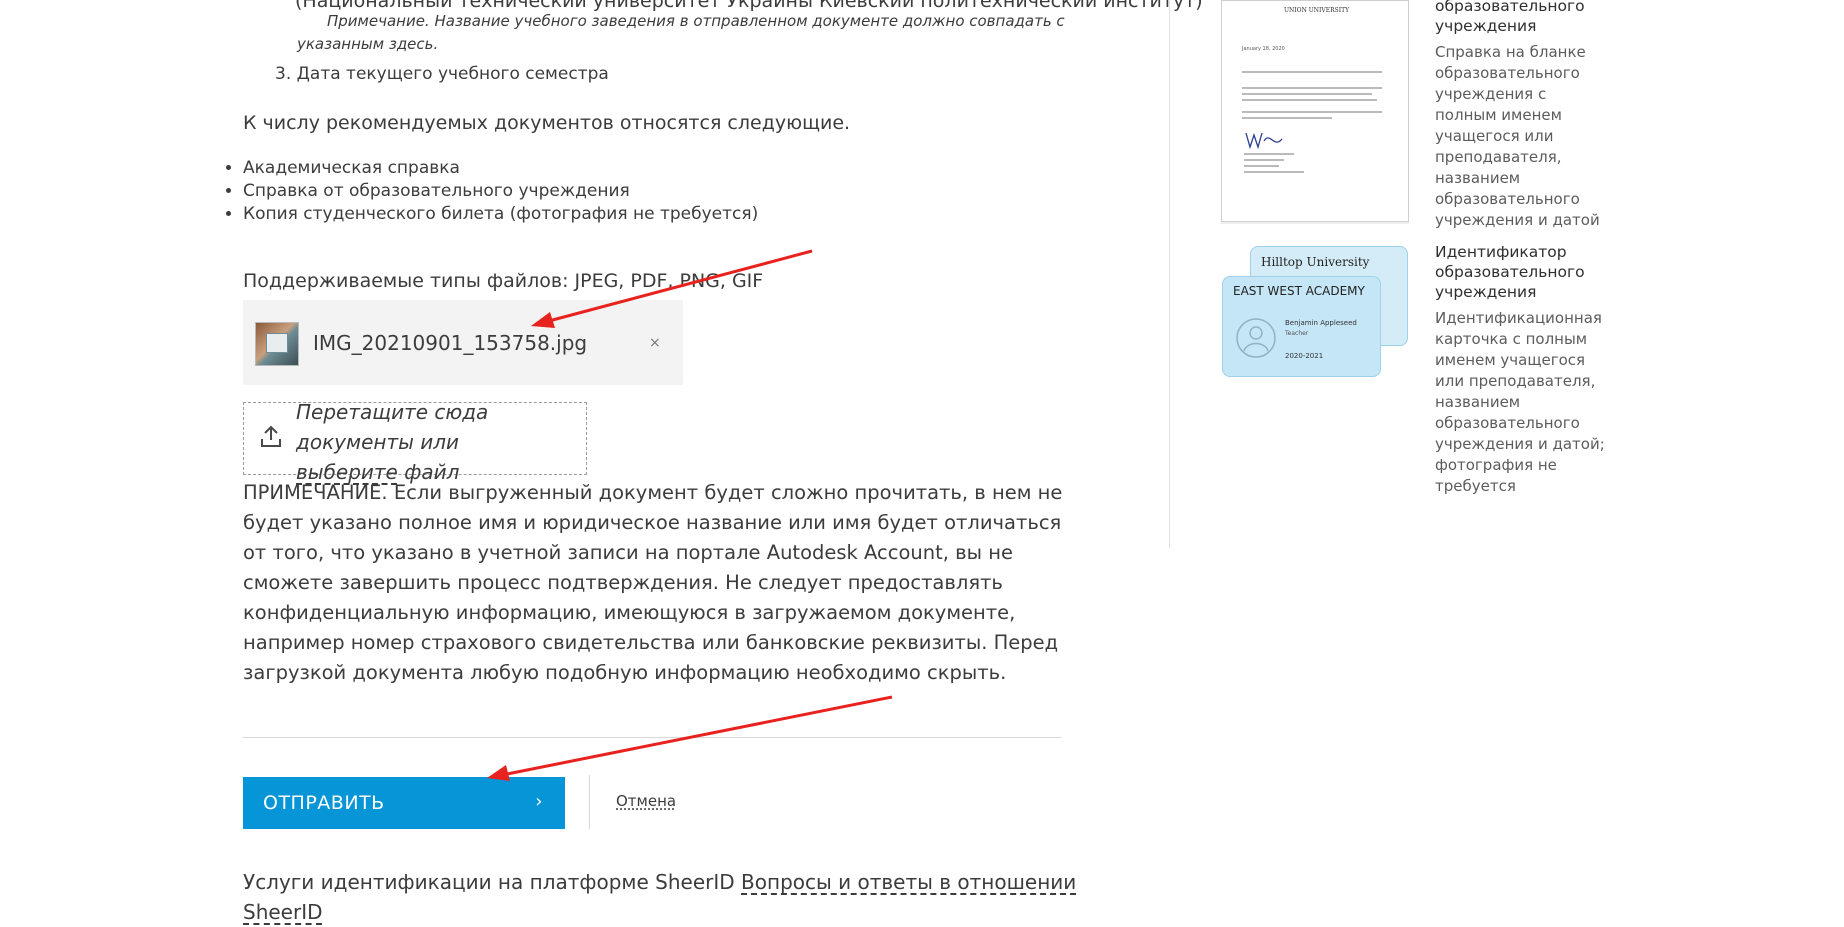 This screenshot has height=927, width=1844. What do you see at coordinates (652, 737) in the screenshot?
I see `divider` at bounding box center [652, 737].